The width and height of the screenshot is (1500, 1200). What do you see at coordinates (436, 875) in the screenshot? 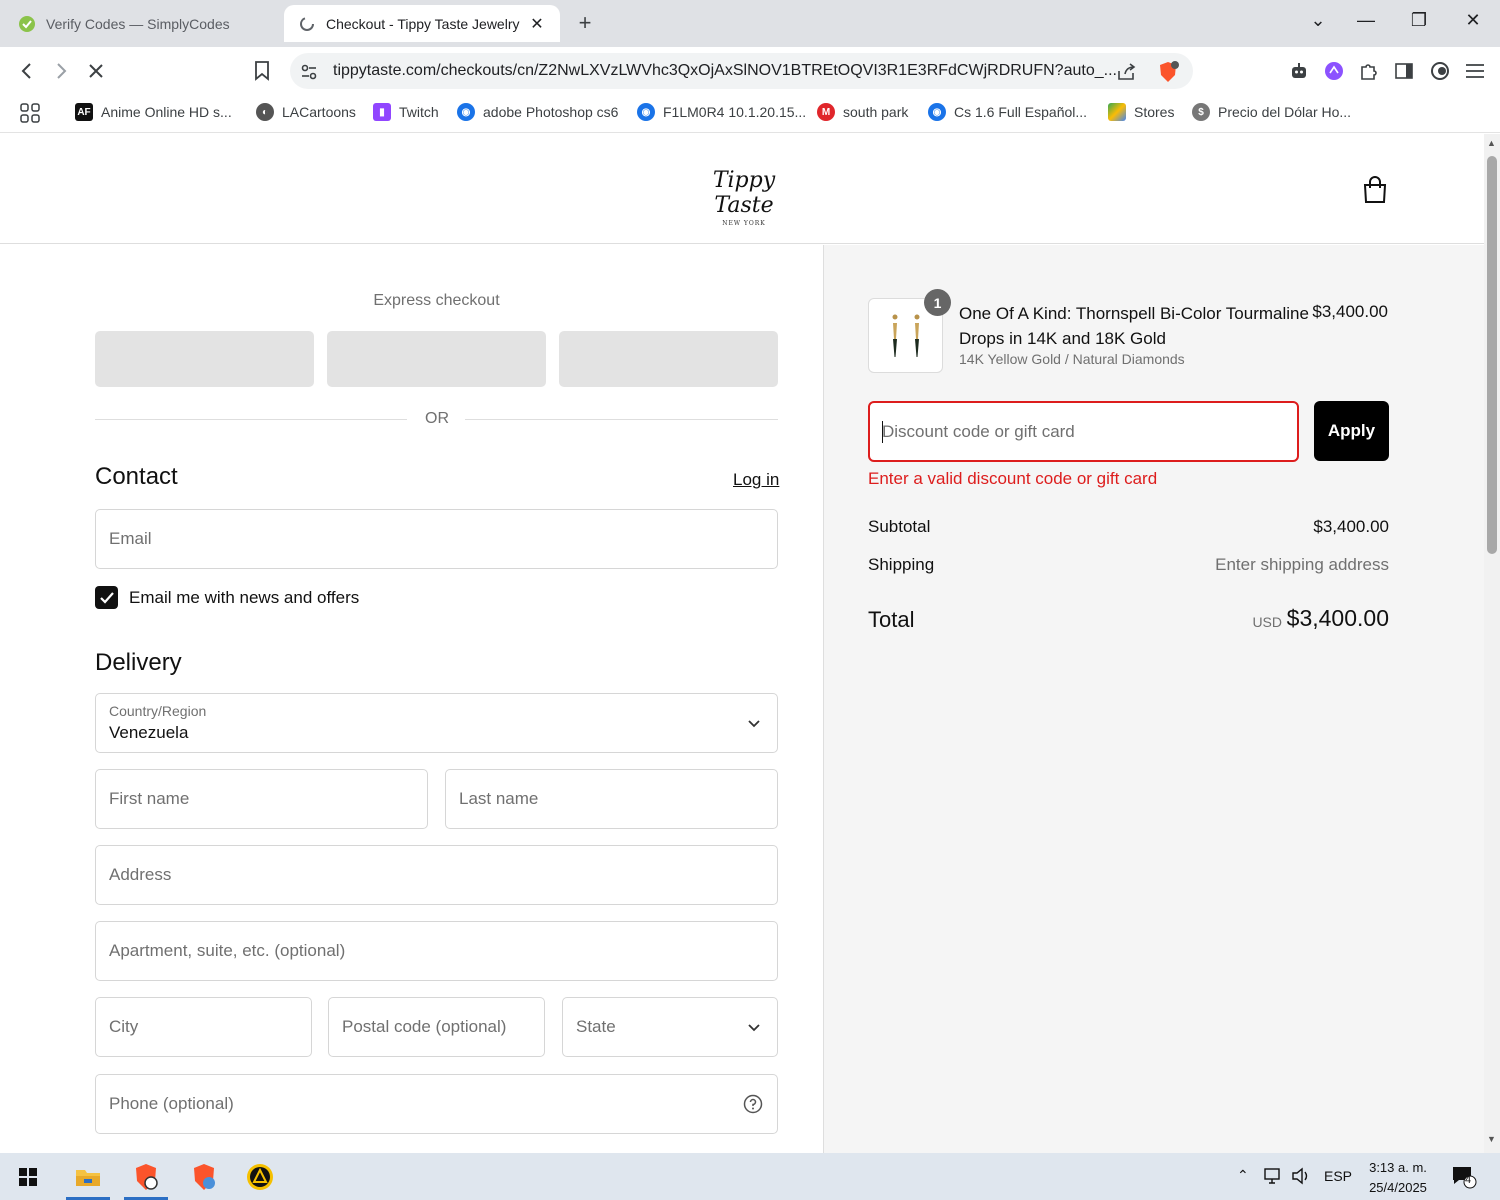
I see `address-field: Address` at bounding box center [436, 875].